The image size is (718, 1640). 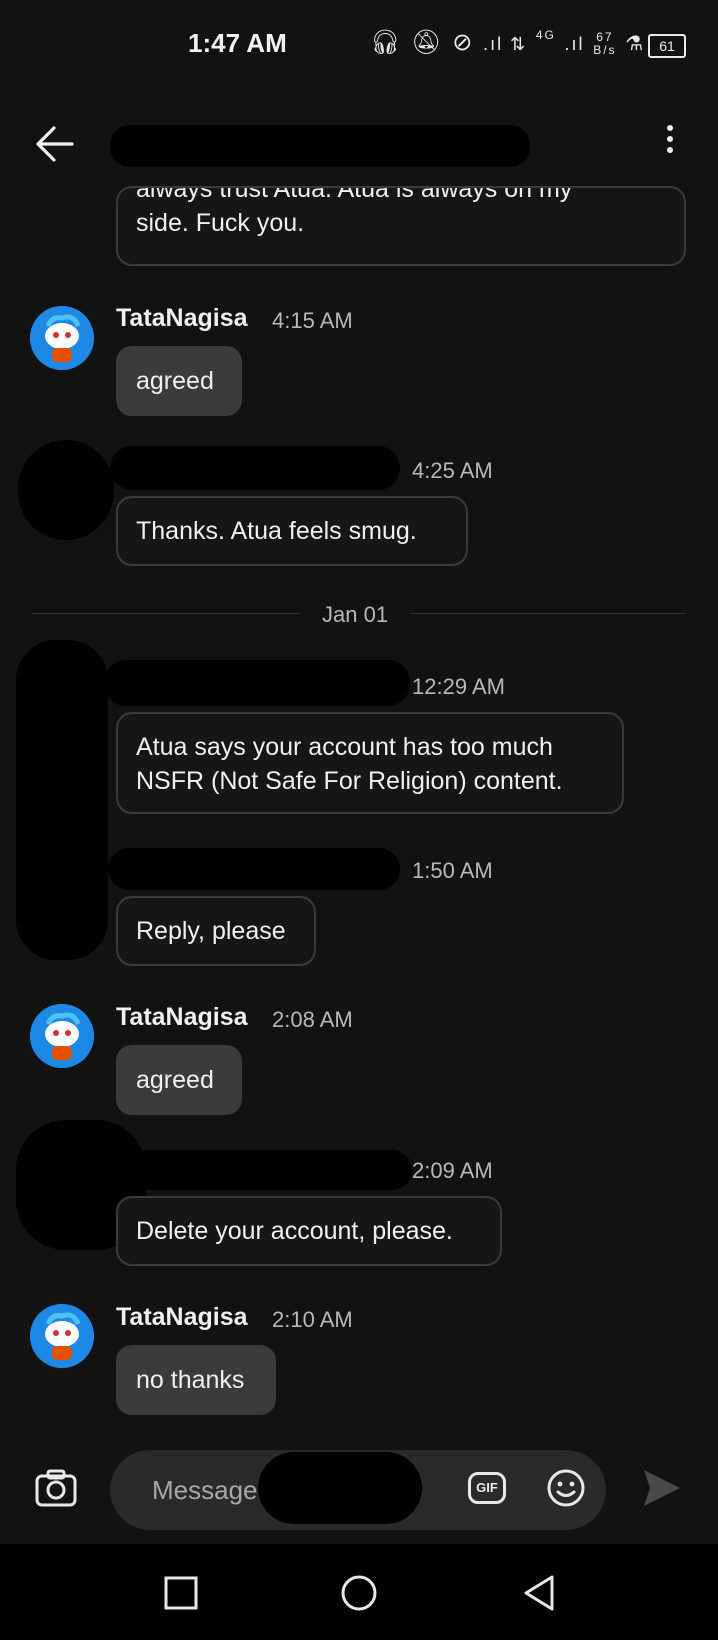 I want to click on message-placeholder: Message, so click(x=205, y=1490).